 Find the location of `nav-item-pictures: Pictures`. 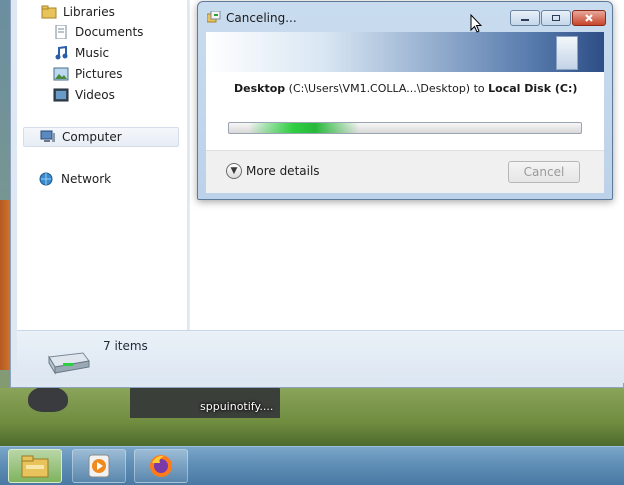

nav-item-pictures: Pictures is located at coordinates (88, 74).